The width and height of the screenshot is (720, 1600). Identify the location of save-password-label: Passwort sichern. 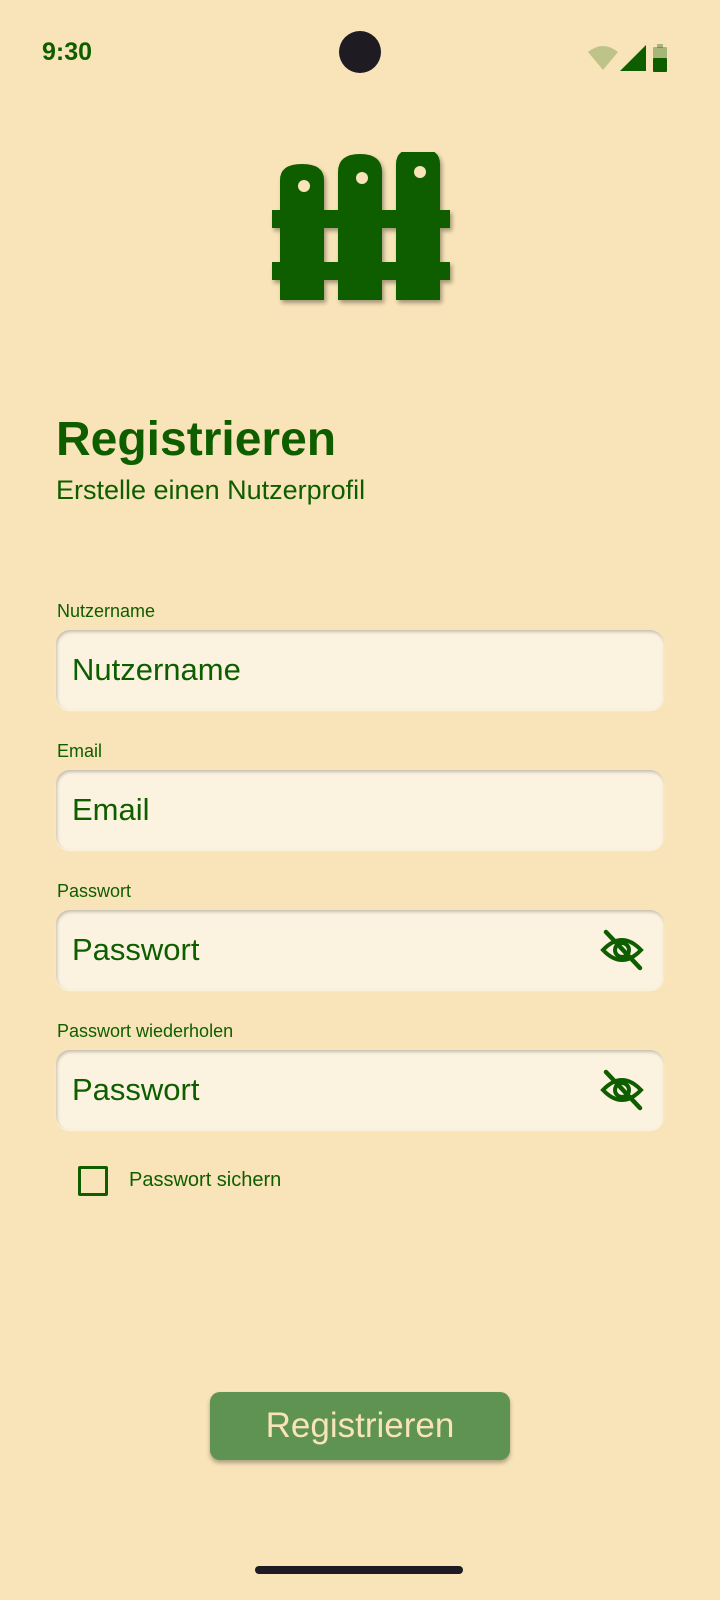
(205, 1180).